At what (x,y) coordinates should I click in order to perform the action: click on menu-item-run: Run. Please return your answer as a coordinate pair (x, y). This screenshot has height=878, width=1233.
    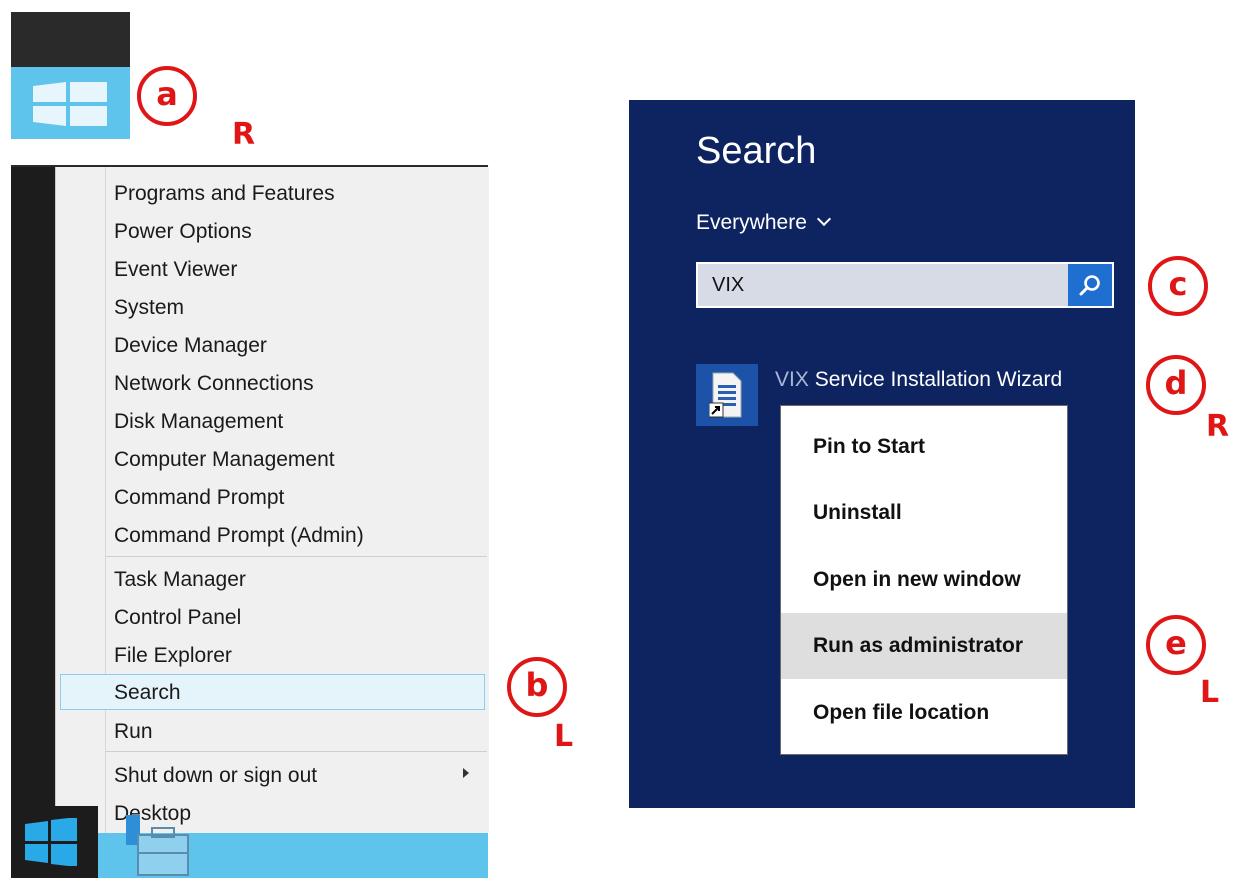
    Looking at the image, I should click on (271, 731).